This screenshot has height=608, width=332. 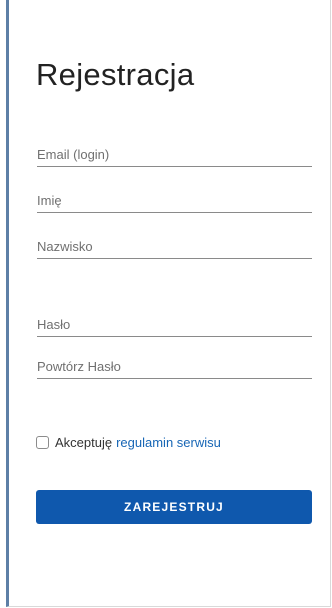 I want to click on last-name-field, so click(x=174, y=246).